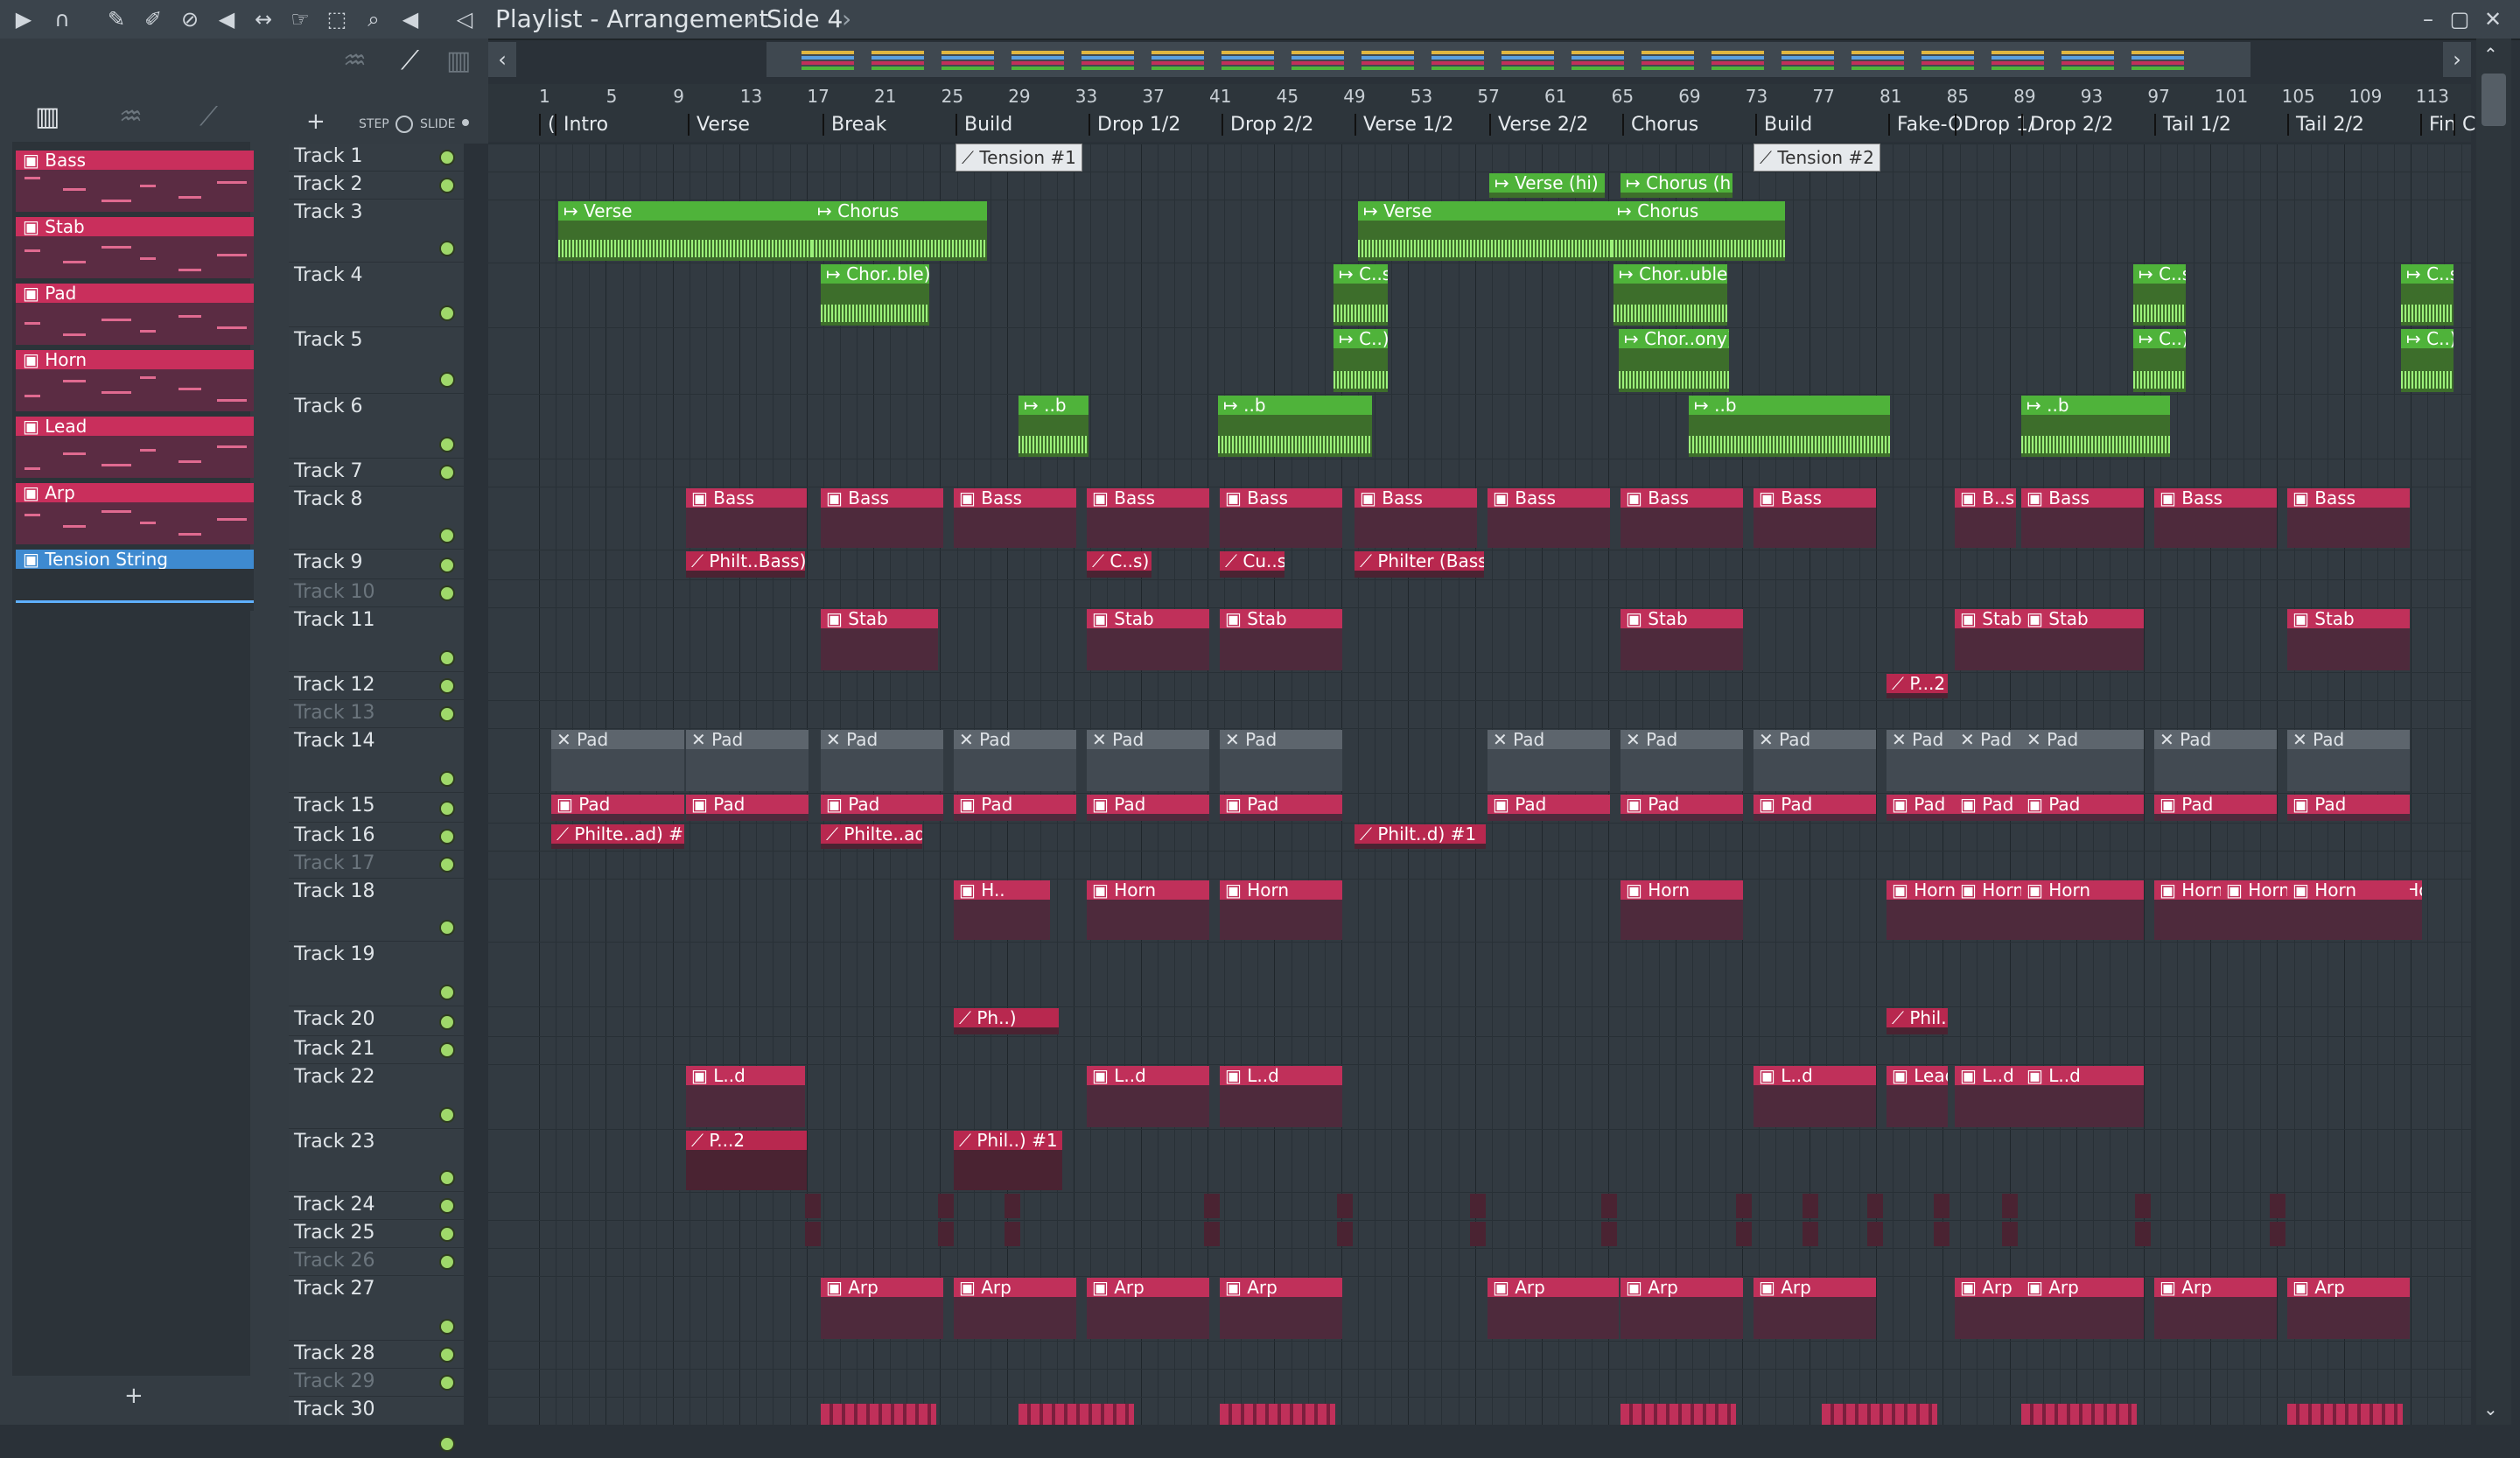  Describe the element at coordinates (804, 19) in the screenshot. I see `breadcrumb-side: Side 4` at that location.